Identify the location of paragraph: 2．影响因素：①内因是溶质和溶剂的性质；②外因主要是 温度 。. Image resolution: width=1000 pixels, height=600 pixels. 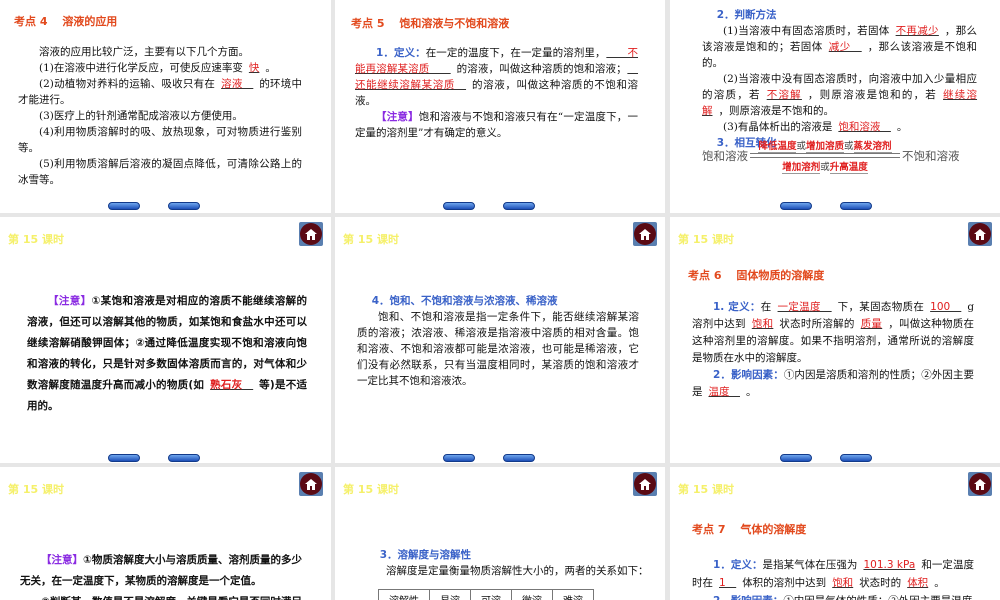
(833, 384).